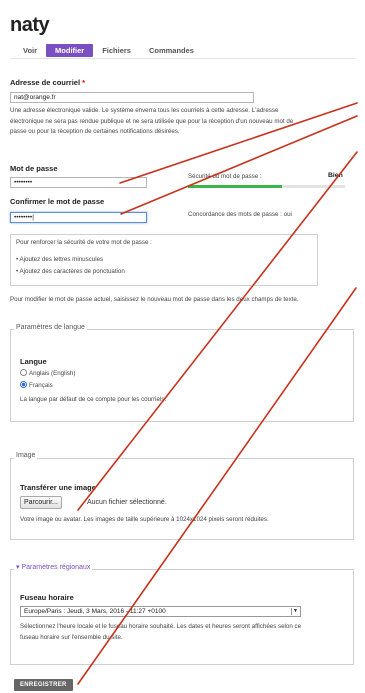 The image size is (365, 693). What do you see at coordinates (238, 143) in the screenshot?
I see `annotation-arrow-password` at bounding box center [238, 143].